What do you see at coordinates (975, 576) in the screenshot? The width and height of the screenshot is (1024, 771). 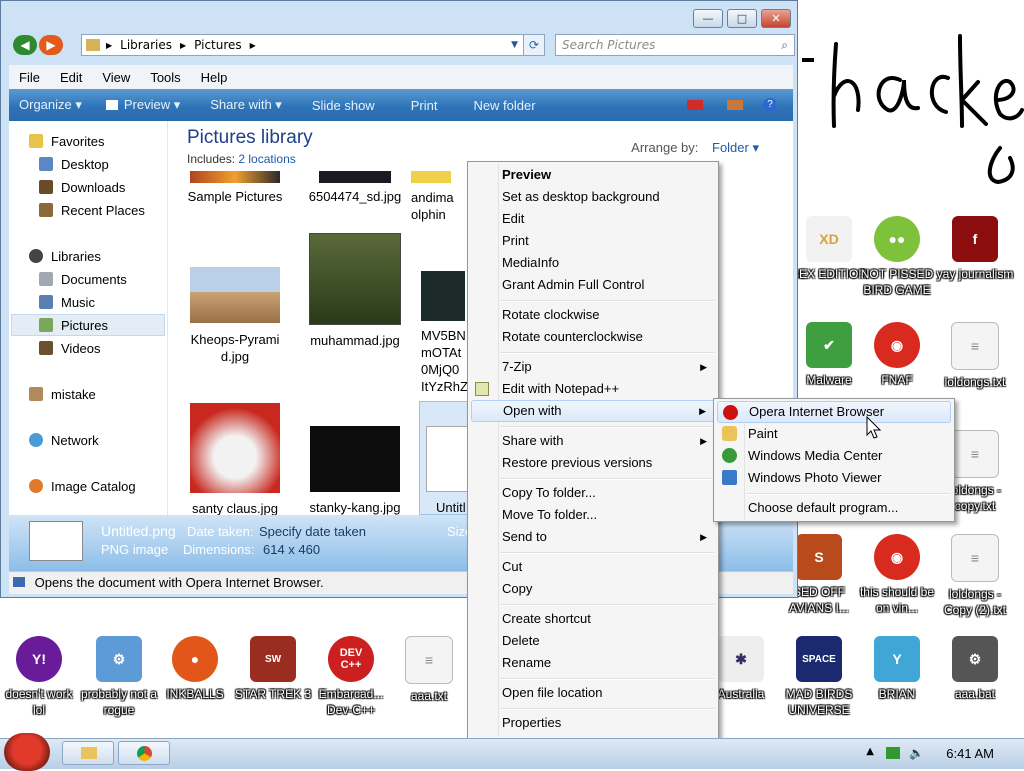 I see `desktop-icon-loldongs-copy-2: ≡ loldongs - Copy (2).txt` at bounding box center [975, 576].